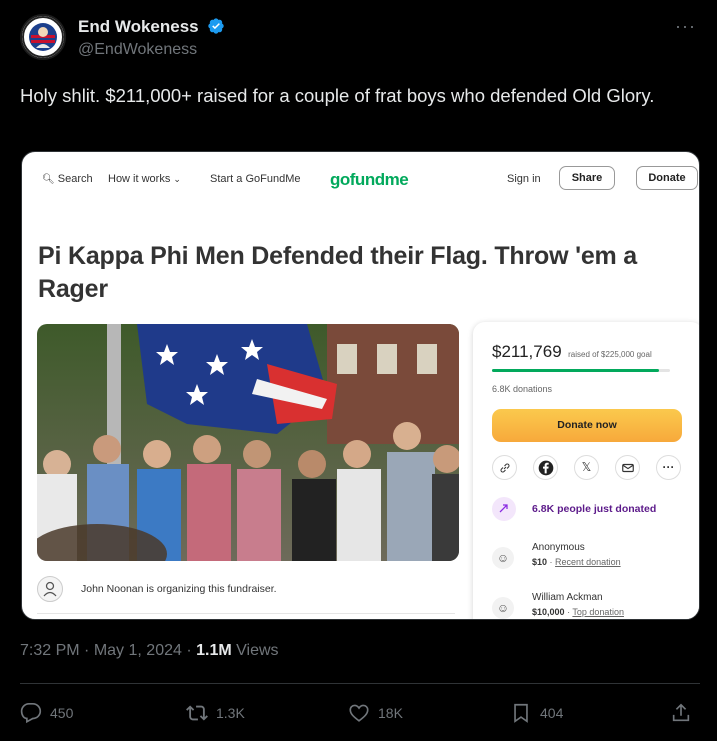 The height and width of the screenshot is (741, 717). I want to click on action-bar: 450 1.3K 18K 404, so click(360, 713).